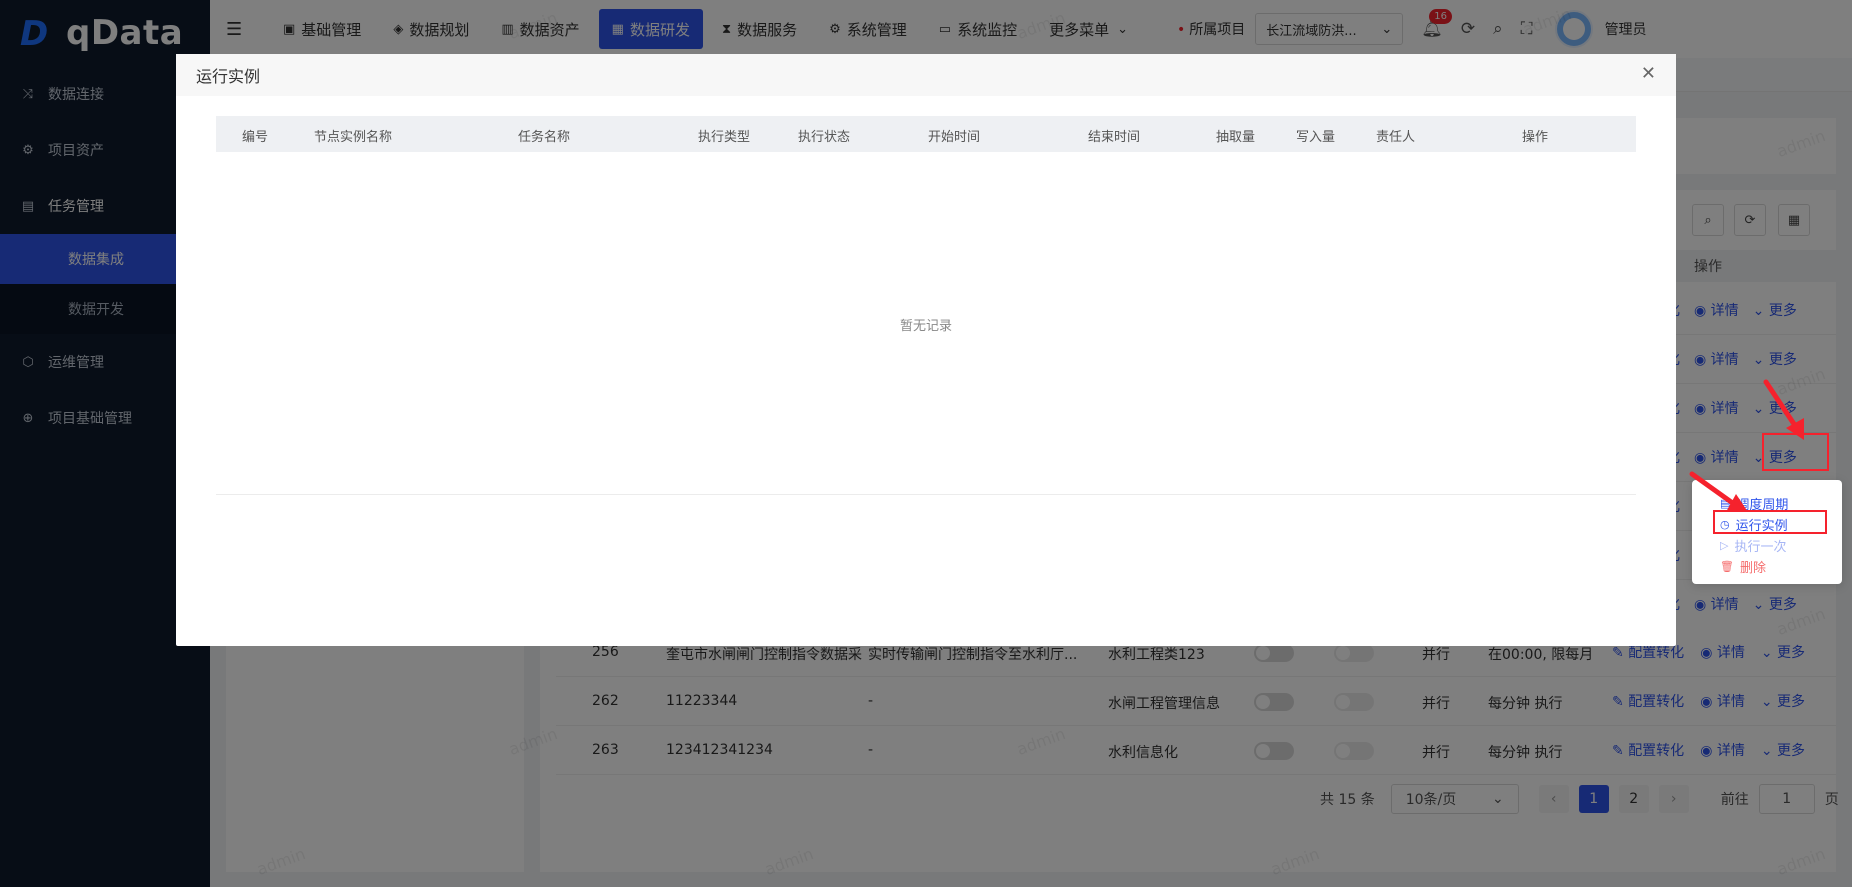  I want to click on table-bottom-border, so click(926, 494).